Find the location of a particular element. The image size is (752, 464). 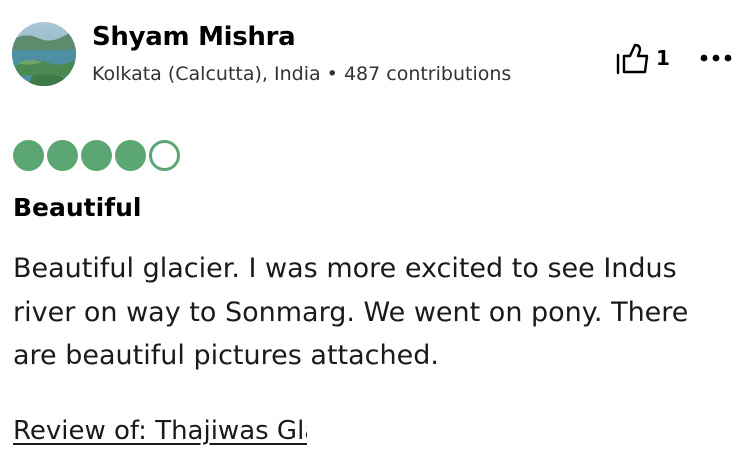

user-location: Kolkata (Calcutta), India is located at coordinates (206, 74).